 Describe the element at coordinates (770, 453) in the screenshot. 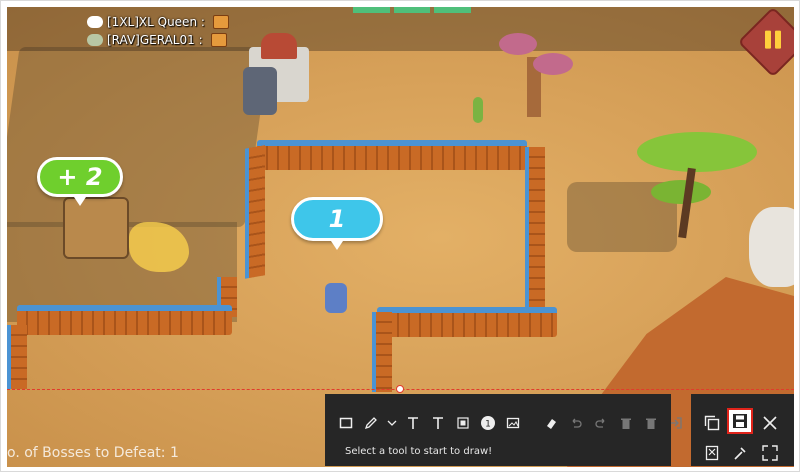

I see `fullscreen-icon` at that location.